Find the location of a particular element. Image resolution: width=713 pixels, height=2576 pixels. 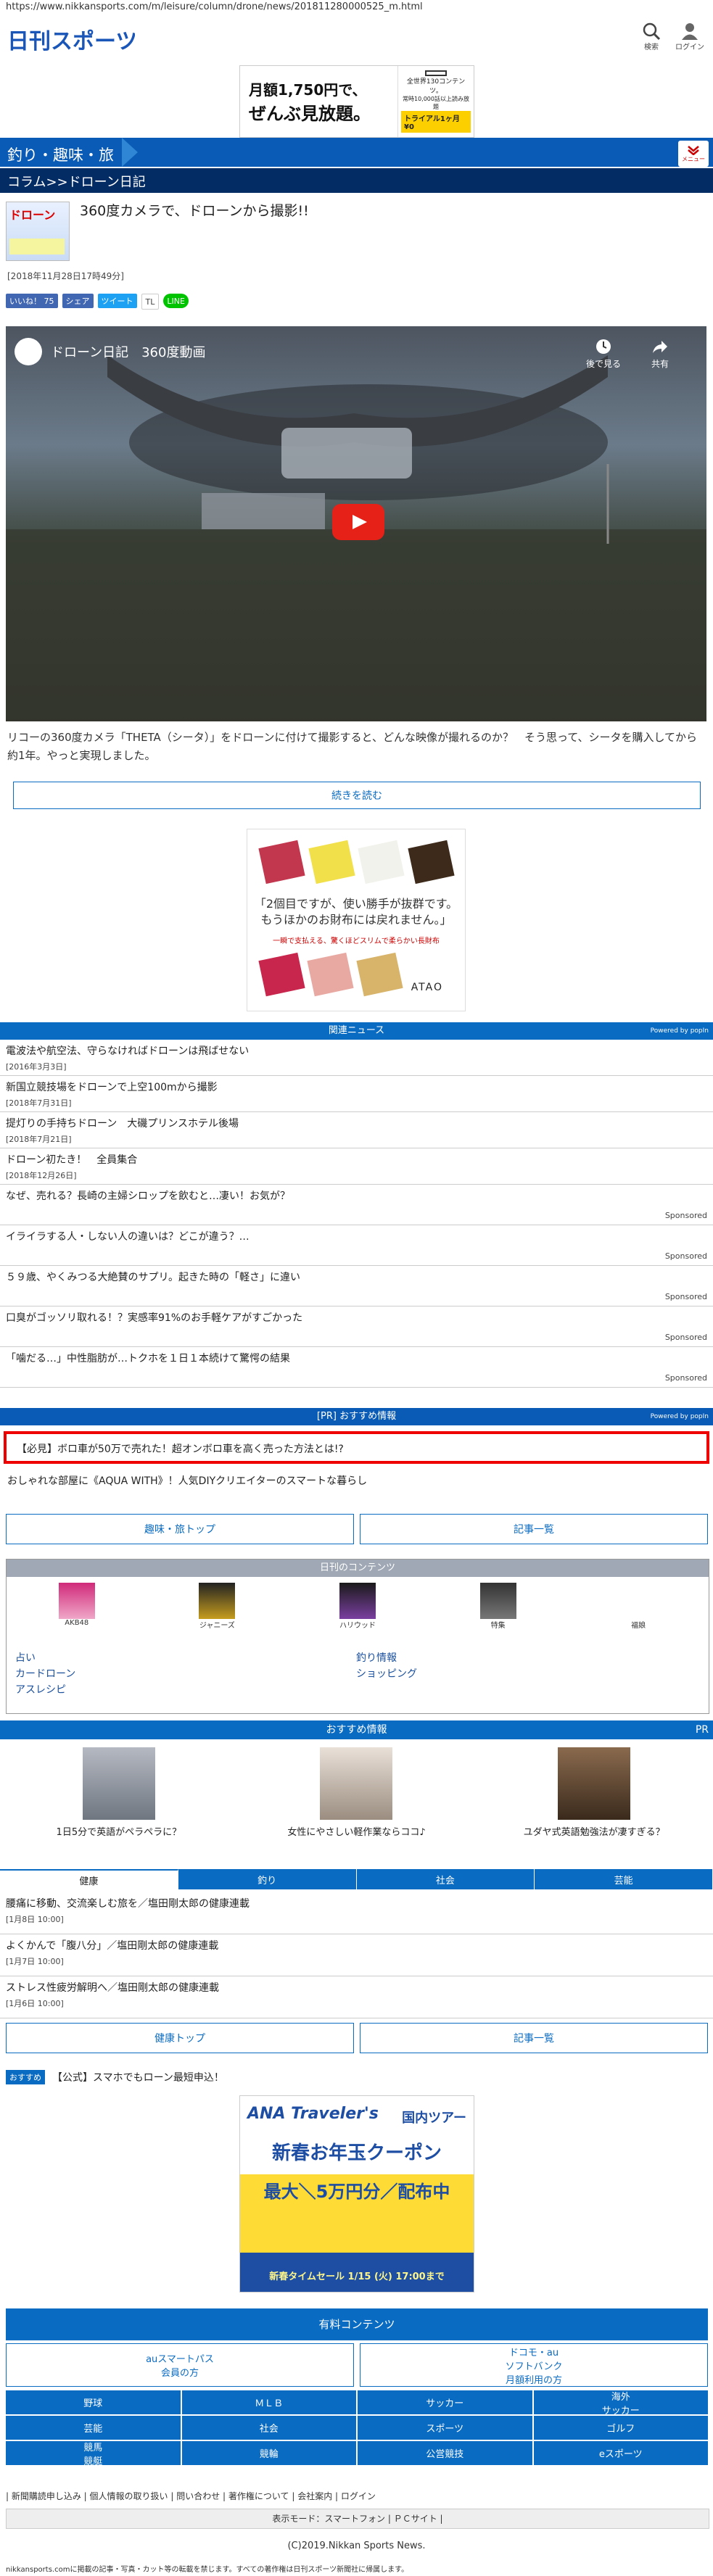

list-item: 提灯りの手持ちドローン 大磯プリンスホテル後場 [2018年7月21日] is located at coordinates (356, 1130).